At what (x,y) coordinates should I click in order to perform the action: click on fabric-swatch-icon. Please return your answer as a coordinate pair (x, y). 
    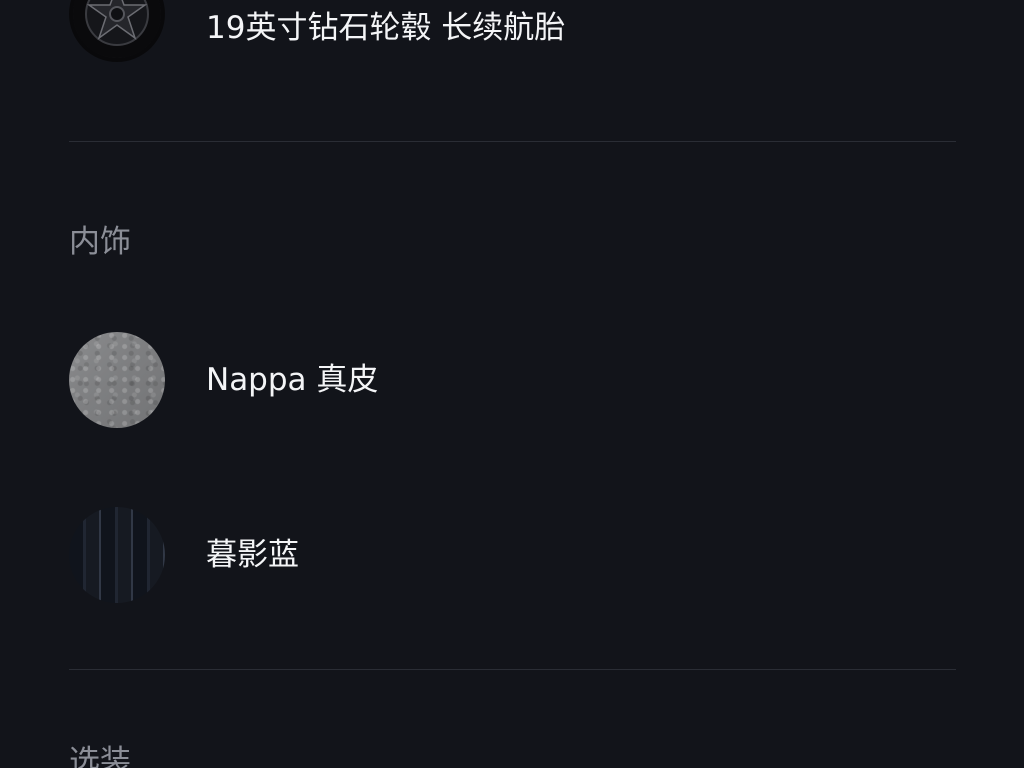
    Looking at the image, I should click on (117, 555).